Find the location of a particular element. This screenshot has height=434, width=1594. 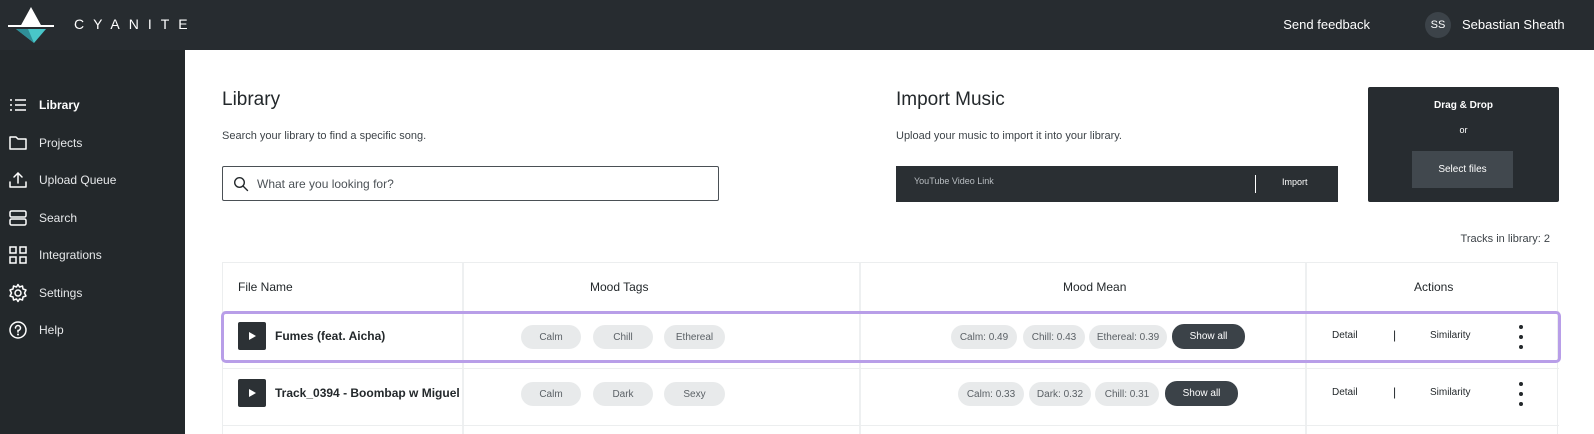

header-mood-tags: Mood Tags is located at coordinates (619, 287).